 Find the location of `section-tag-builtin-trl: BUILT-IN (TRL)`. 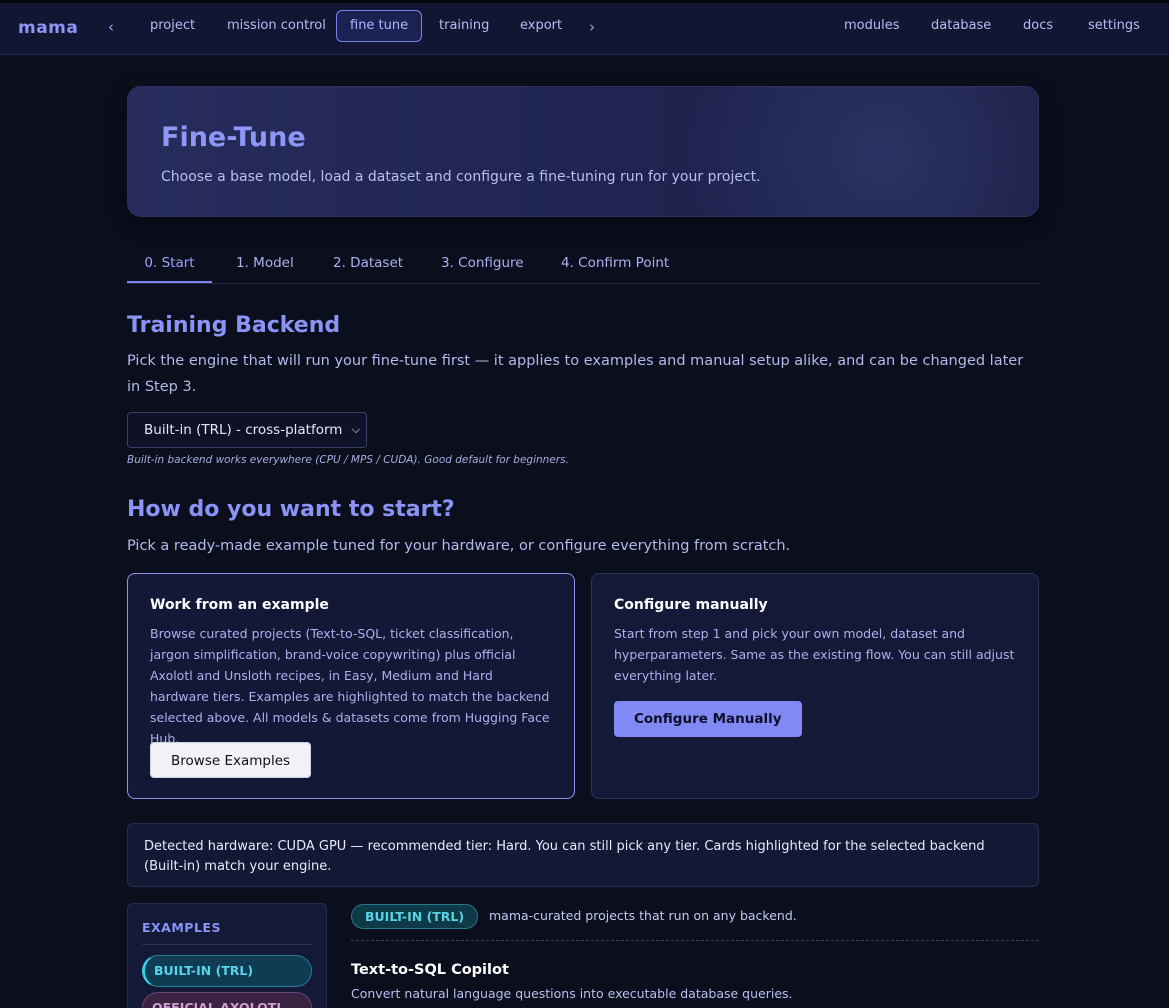

section-tag-builtin-trl: BUILT-IN (TRL) is located at coordinates (415, 916).